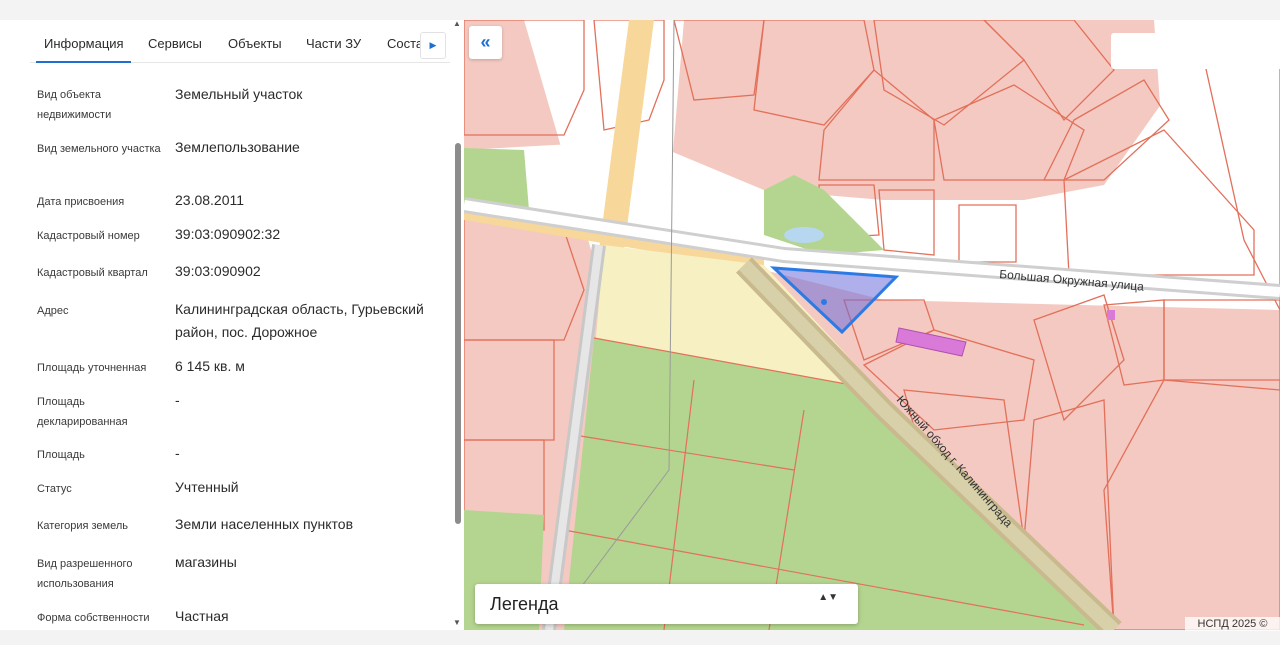 This screenshot has width=1280, height=645. I want to click on scroll-up-arrow-icon: ▲, so click(457, 23).